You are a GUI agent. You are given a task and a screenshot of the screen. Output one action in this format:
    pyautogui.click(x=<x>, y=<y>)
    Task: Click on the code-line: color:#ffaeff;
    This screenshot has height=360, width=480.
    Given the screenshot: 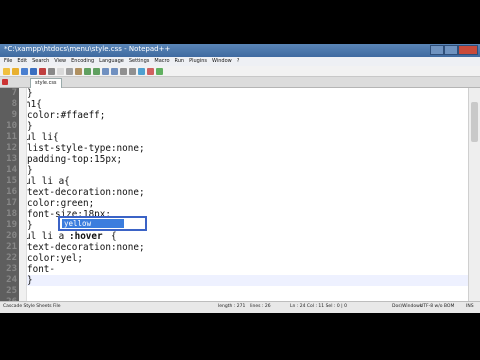 What is the action you would take?
    pyautogui.click(x=66, y=115)
    